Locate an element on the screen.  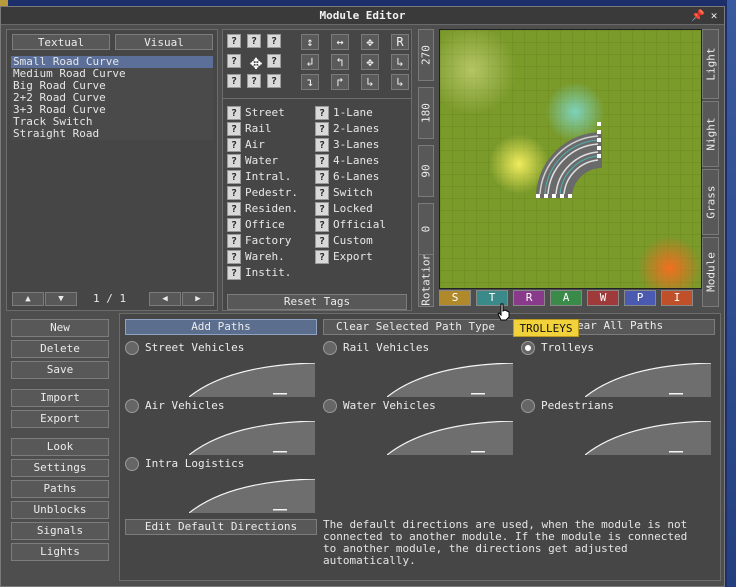
chip-s: S is located at coordinates (455, 298).